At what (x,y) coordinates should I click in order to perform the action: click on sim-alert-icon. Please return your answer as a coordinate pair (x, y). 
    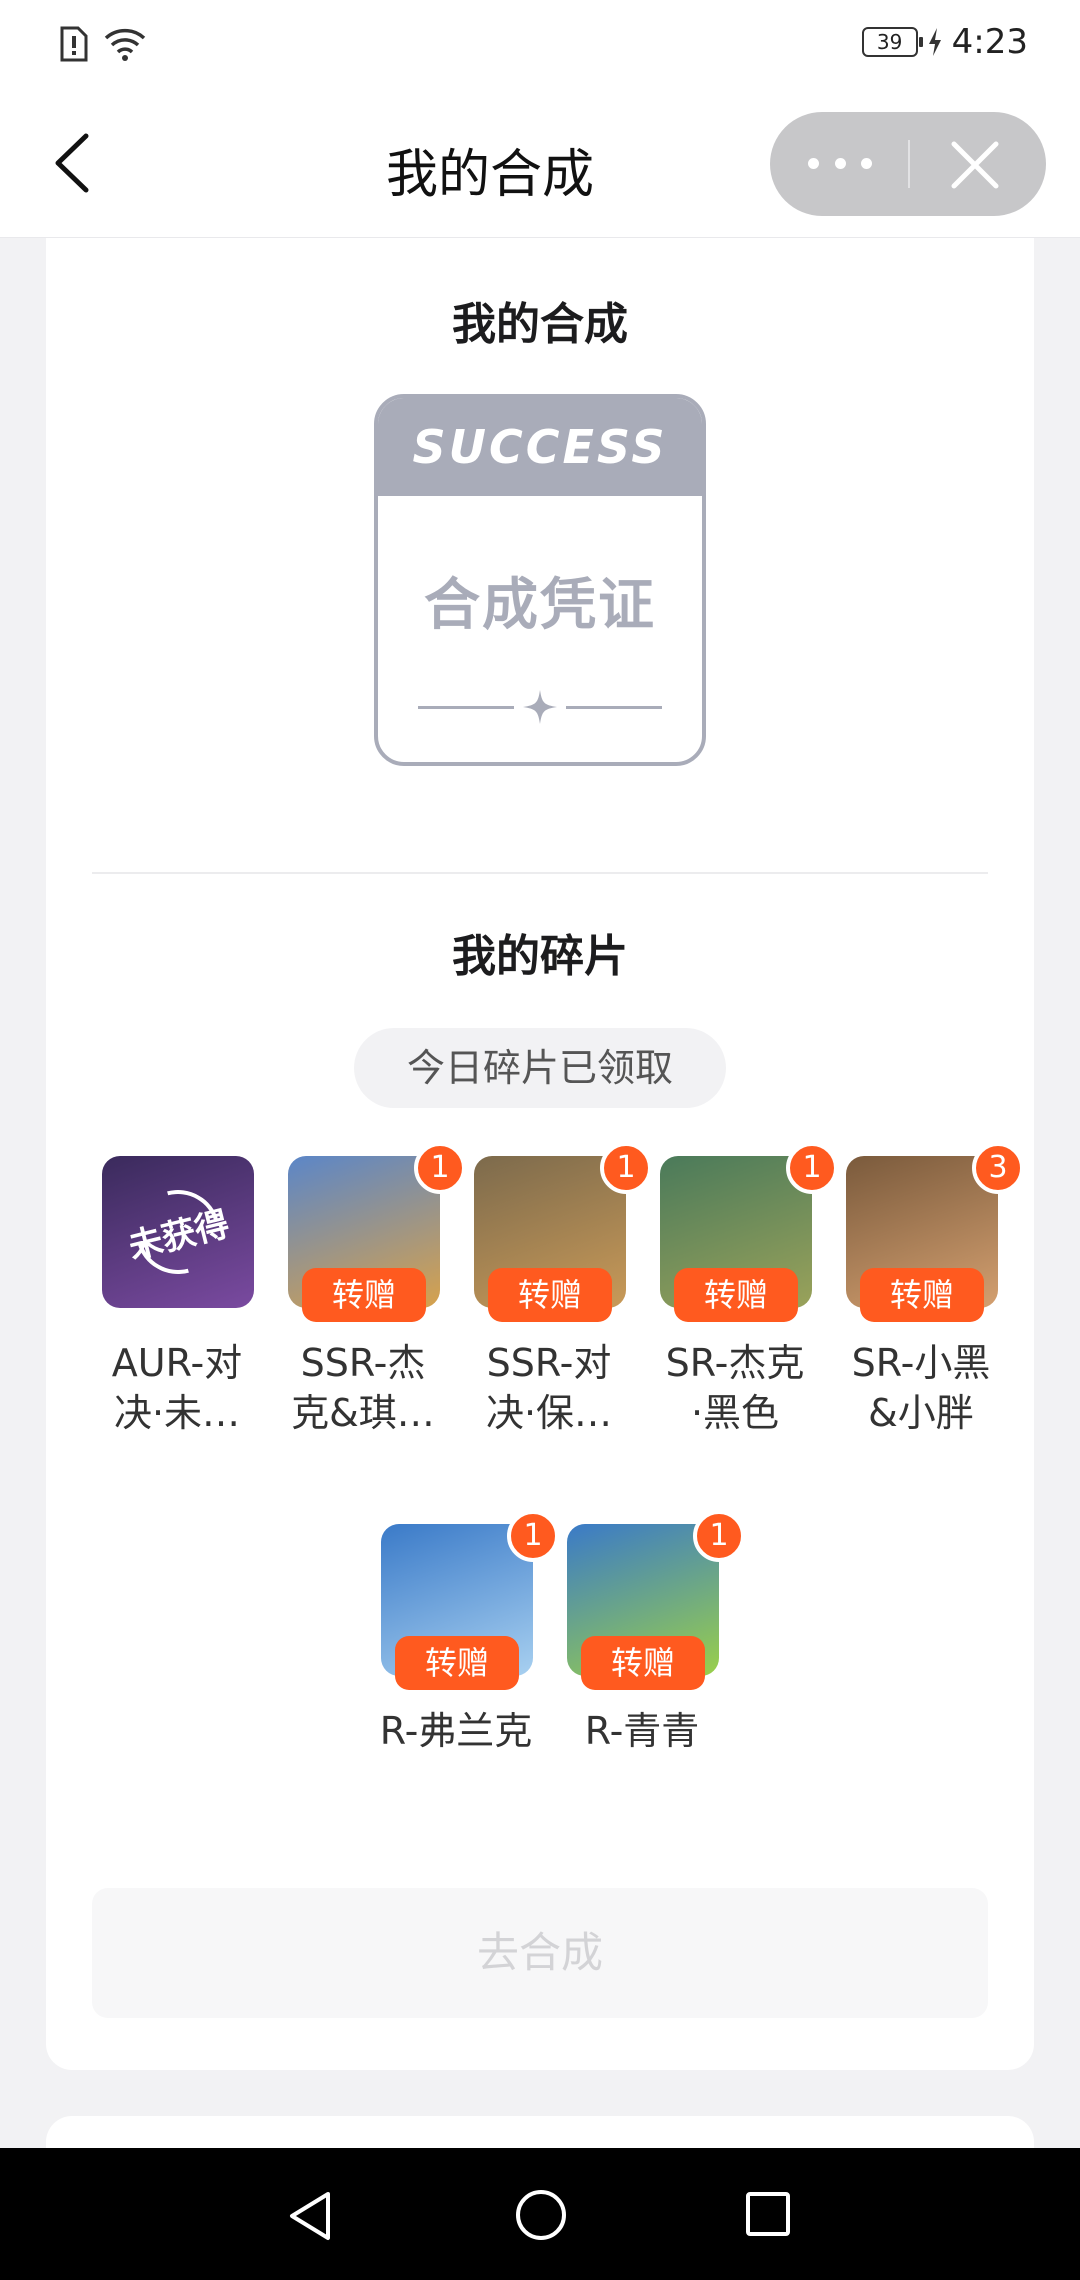
    Looking at the image, I should click on (74, 44).